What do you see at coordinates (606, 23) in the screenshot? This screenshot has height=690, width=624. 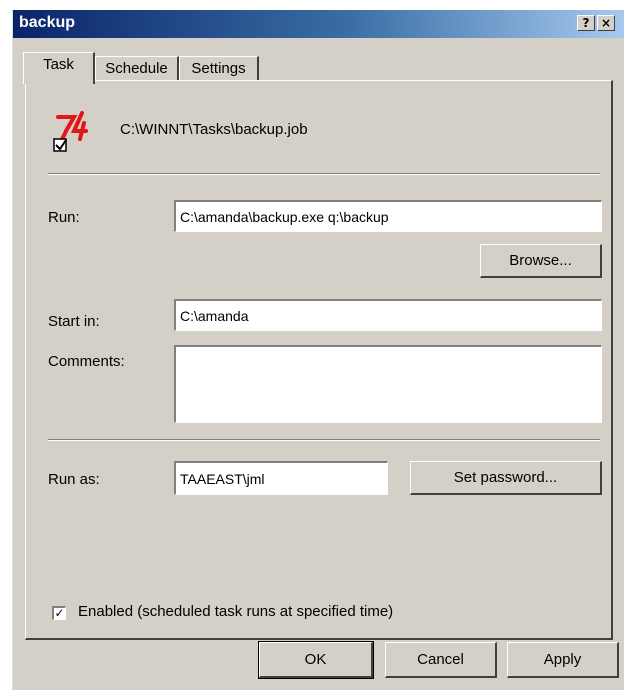 I see `close-icon: ×` at bounding box center [606, 23].